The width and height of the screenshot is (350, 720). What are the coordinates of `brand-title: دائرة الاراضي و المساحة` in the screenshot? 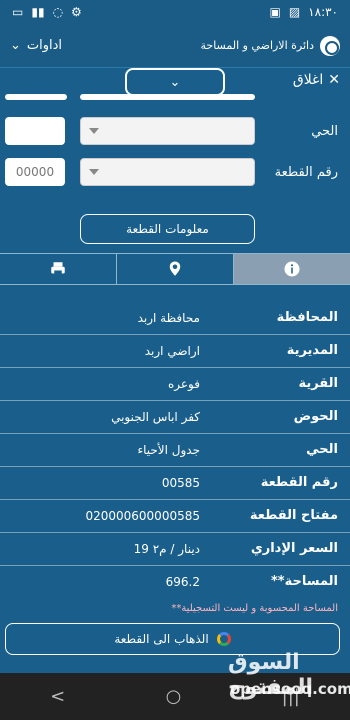 It's located at (257, 45).